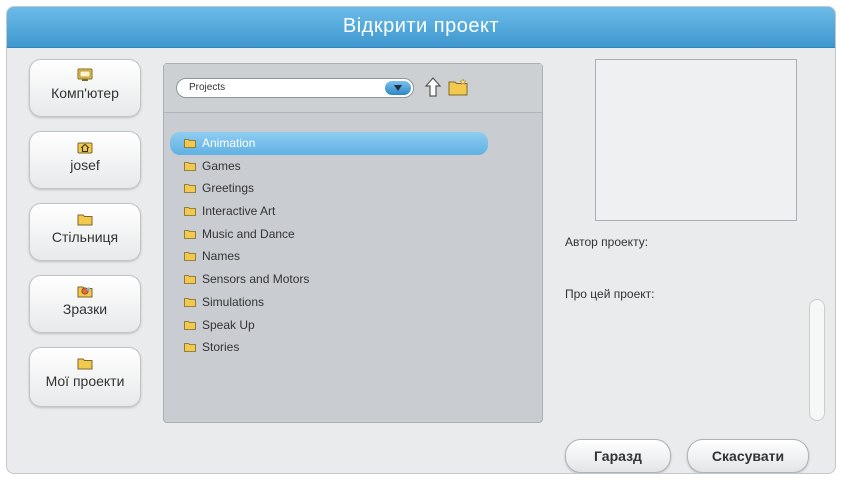 This screenshot has width=844, height=482. What do you see at coordinates (228, 324) in the screenshot?
I see `folder-label: Speak Up` at bounding box center [228, 324].